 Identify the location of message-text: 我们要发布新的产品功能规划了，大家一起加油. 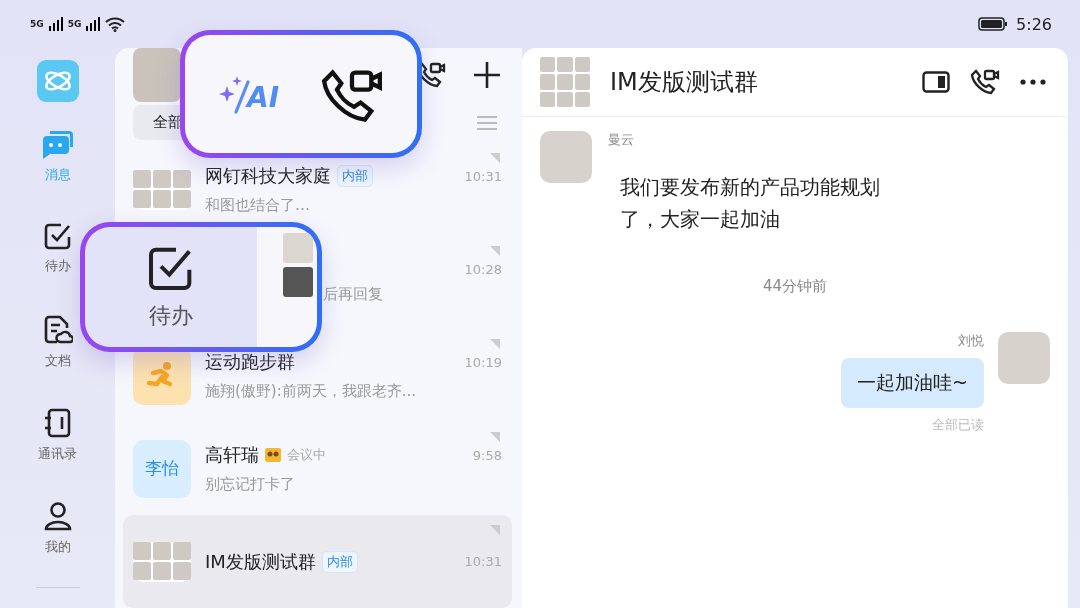
(750, 203).